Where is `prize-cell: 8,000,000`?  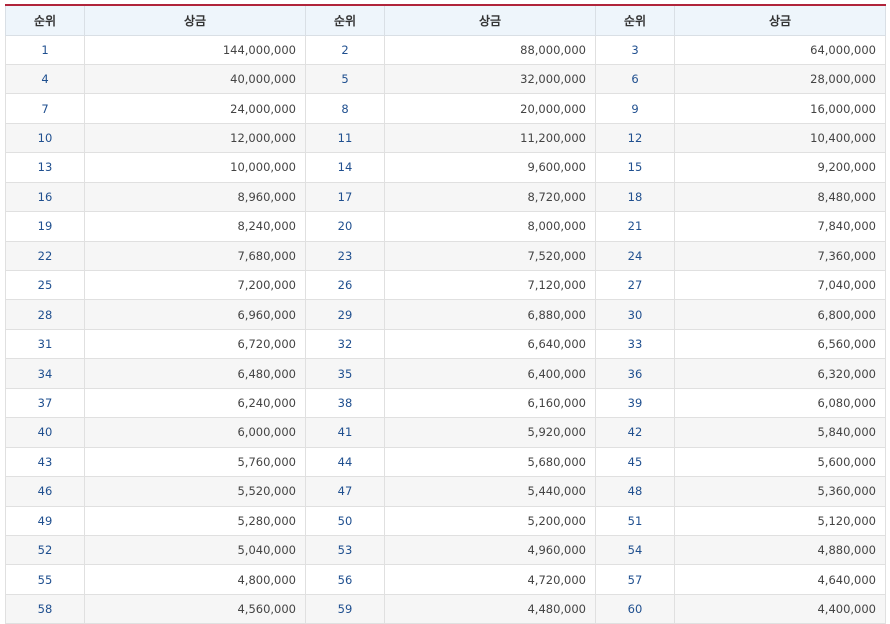
prize-cell: 8,000,000 is located at coordinates (490, 226).